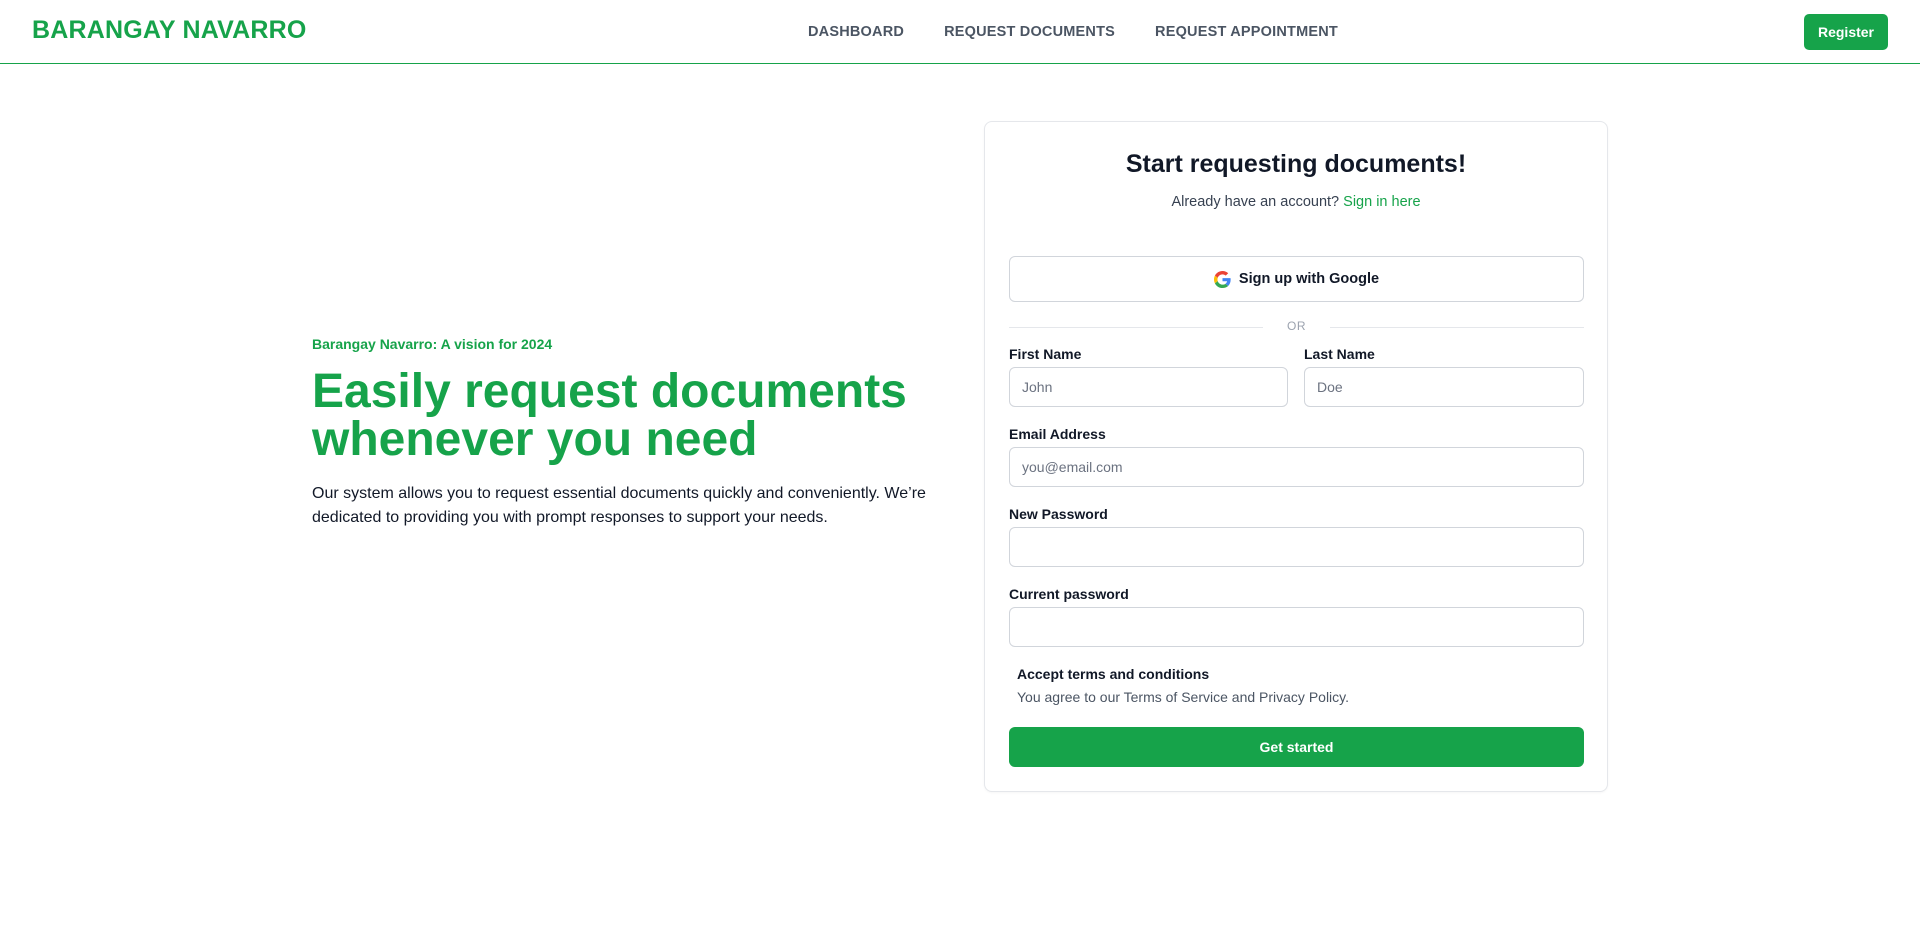 The width and height of the screenshot is (1920, 929). I want to click on divider-line-right, so click(1457, 327).